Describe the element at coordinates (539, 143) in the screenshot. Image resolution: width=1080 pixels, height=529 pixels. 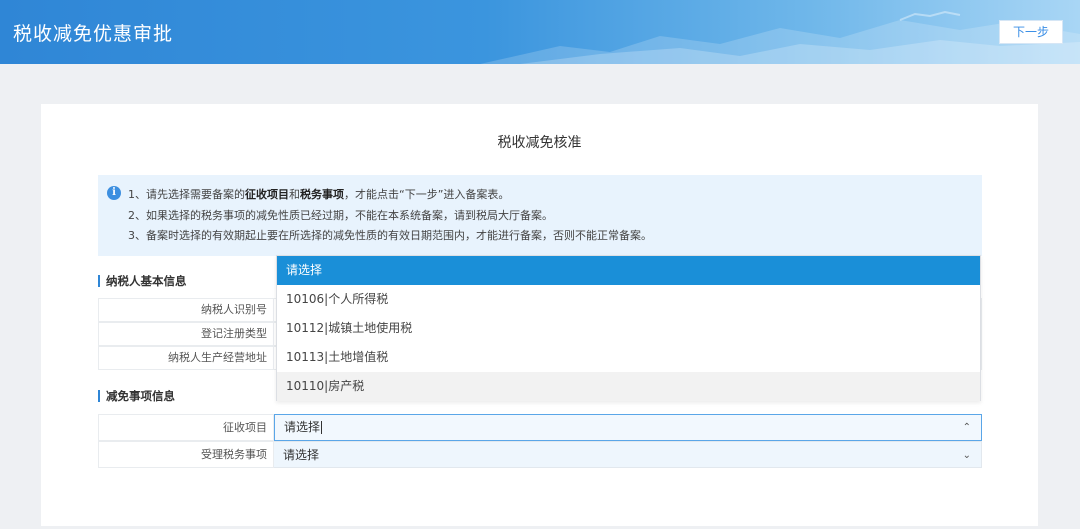
I see `card-title: 税收减免核准` at that location.